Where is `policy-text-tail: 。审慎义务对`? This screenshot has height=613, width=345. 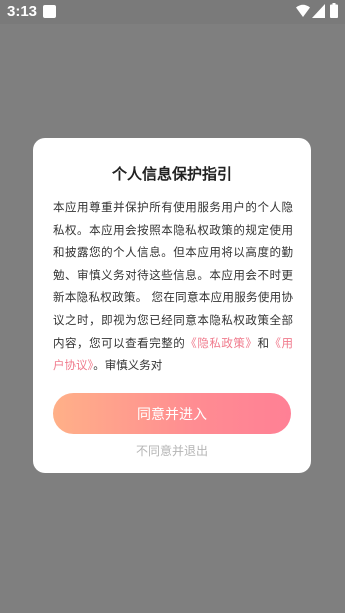
policy-text-tail: 。审慎义务对 is located at coordinates (128, 365).